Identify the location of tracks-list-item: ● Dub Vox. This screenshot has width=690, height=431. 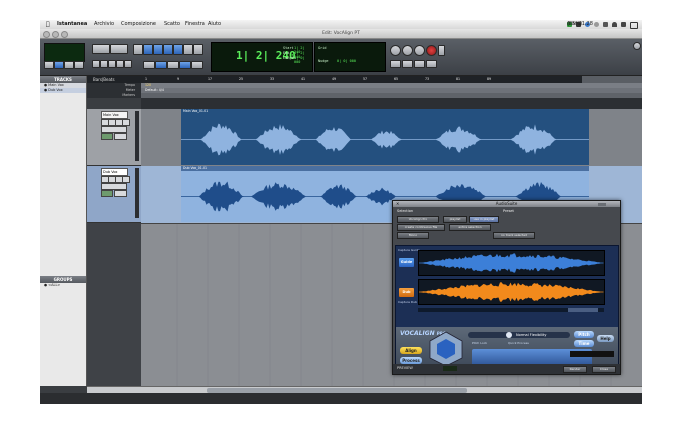
(63, 90).